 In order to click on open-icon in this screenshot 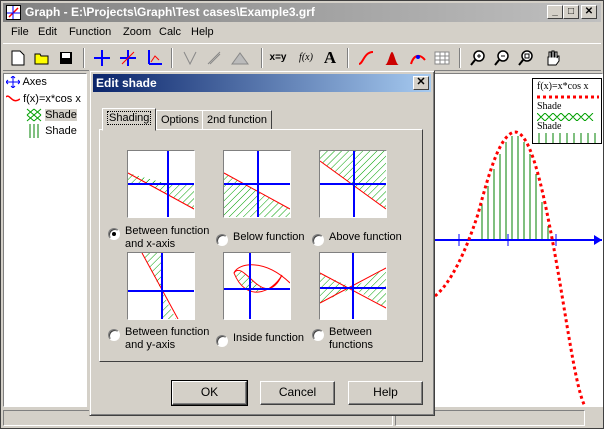, I will do `click(42, 58)`.